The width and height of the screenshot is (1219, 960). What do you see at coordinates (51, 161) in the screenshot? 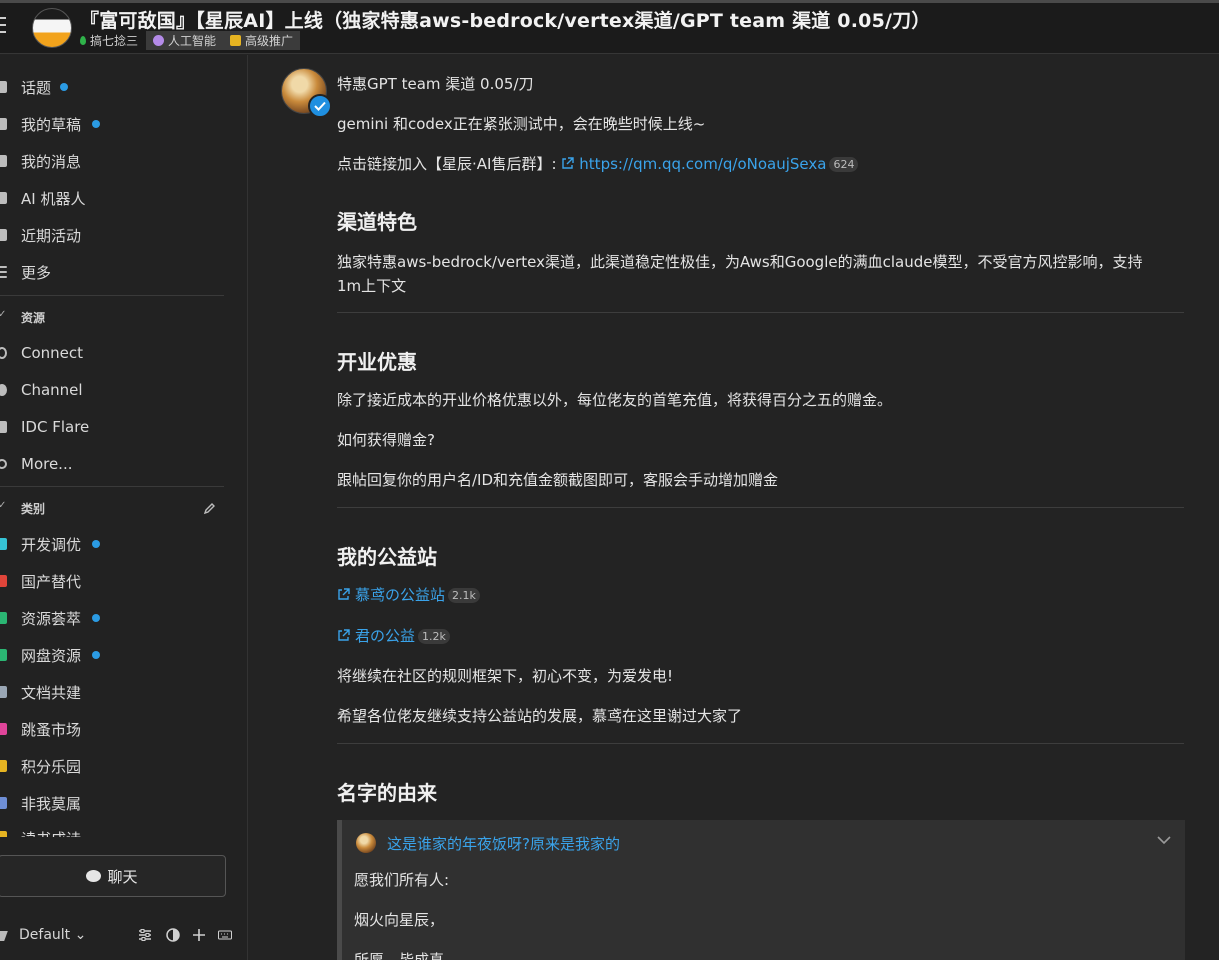
I see `sidebar-item-label: 我的消息` at bounding box center [51, 161].